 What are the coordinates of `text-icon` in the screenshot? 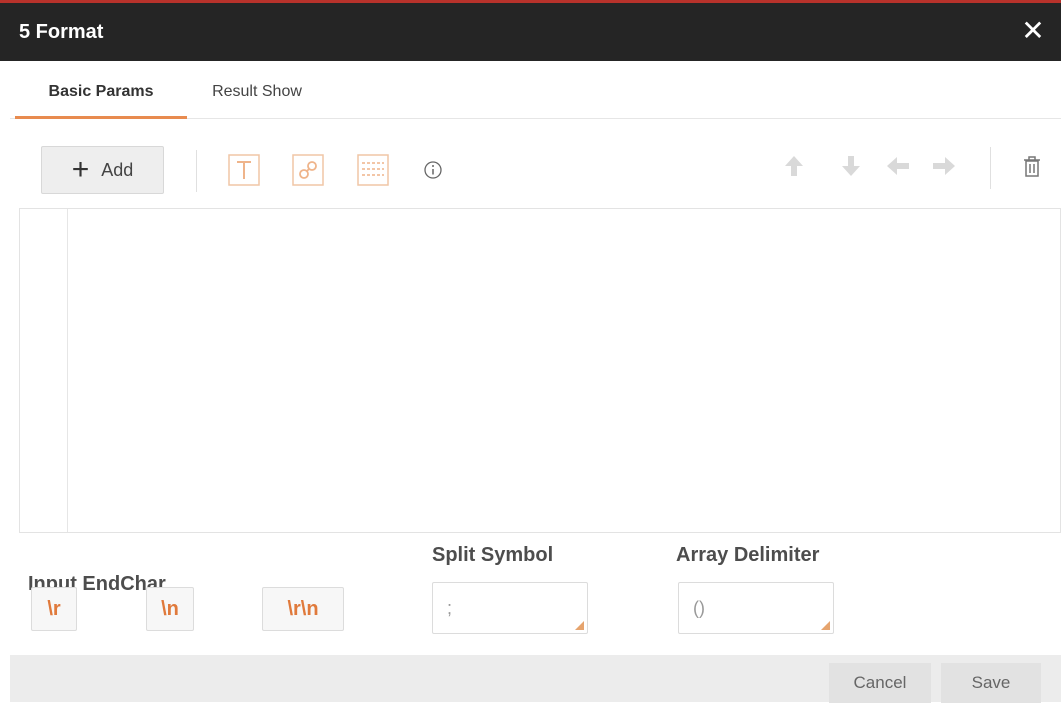 It's located at (244, 170).